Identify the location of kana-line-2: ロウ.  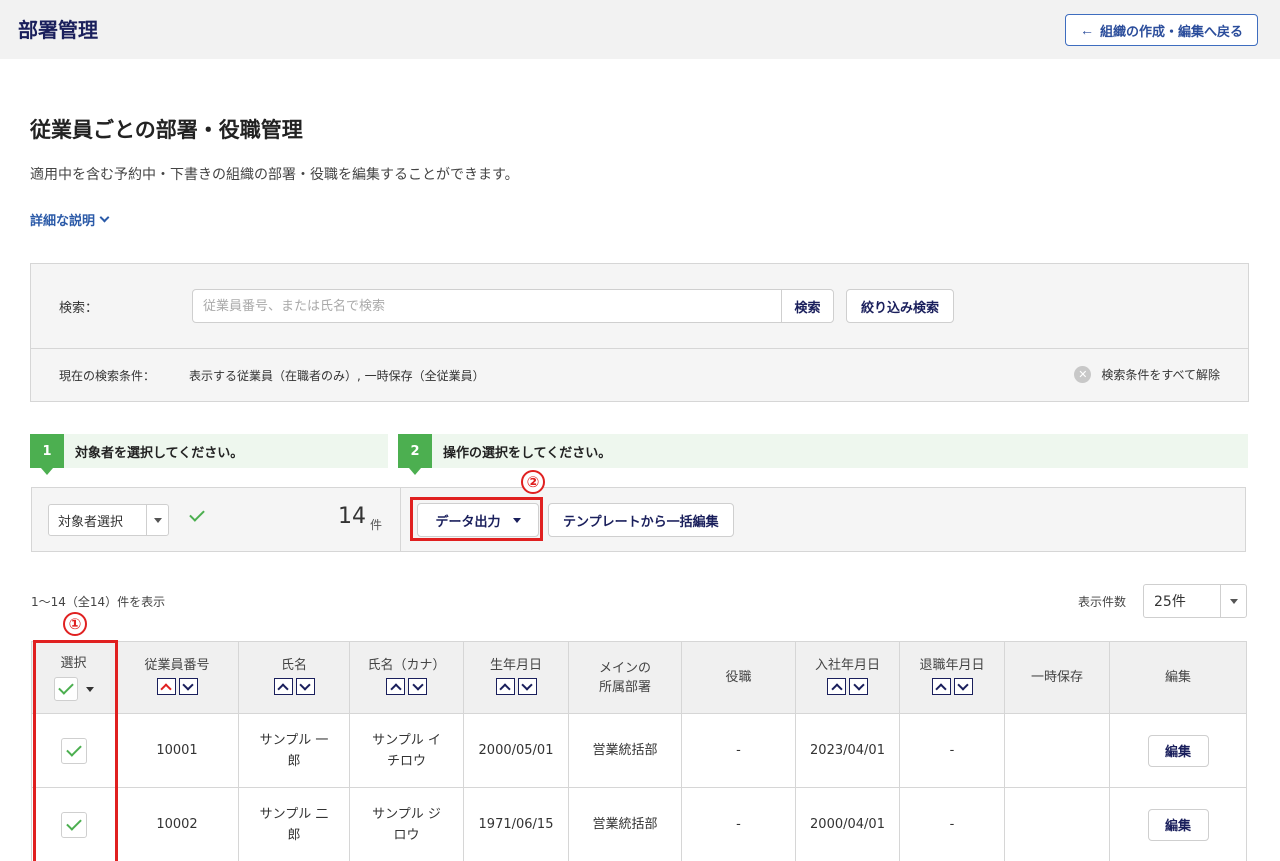
(406, 835).